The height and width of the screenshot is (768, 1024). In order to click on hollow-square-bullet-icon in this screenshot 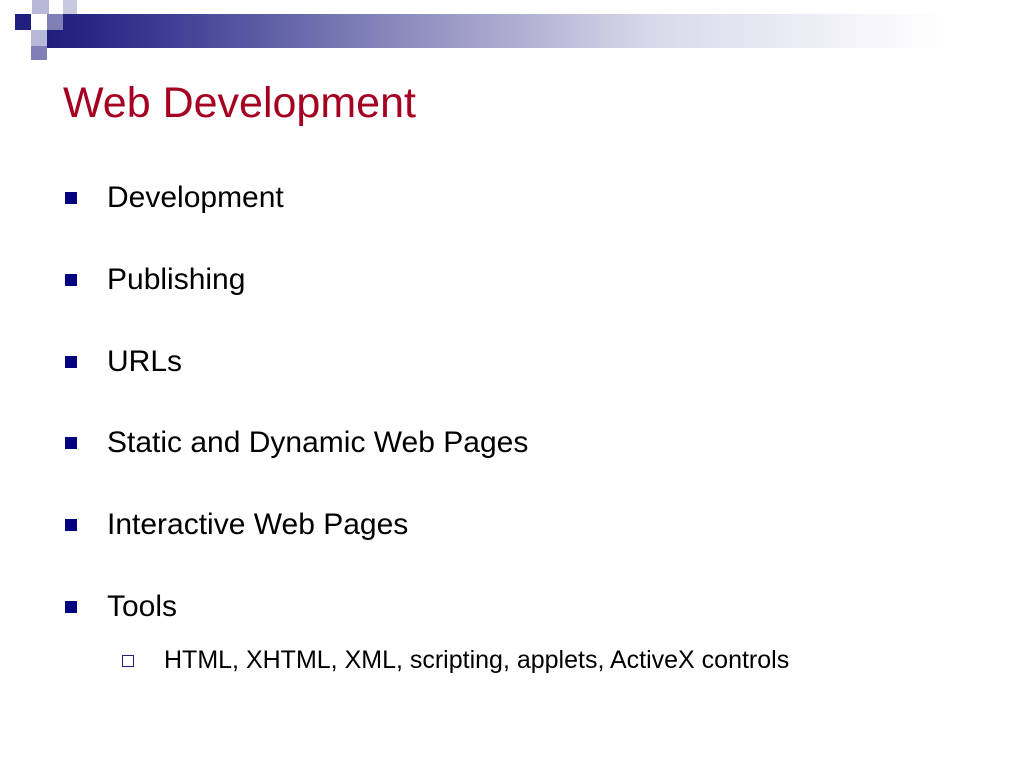, I will do `click(128, 661)`.